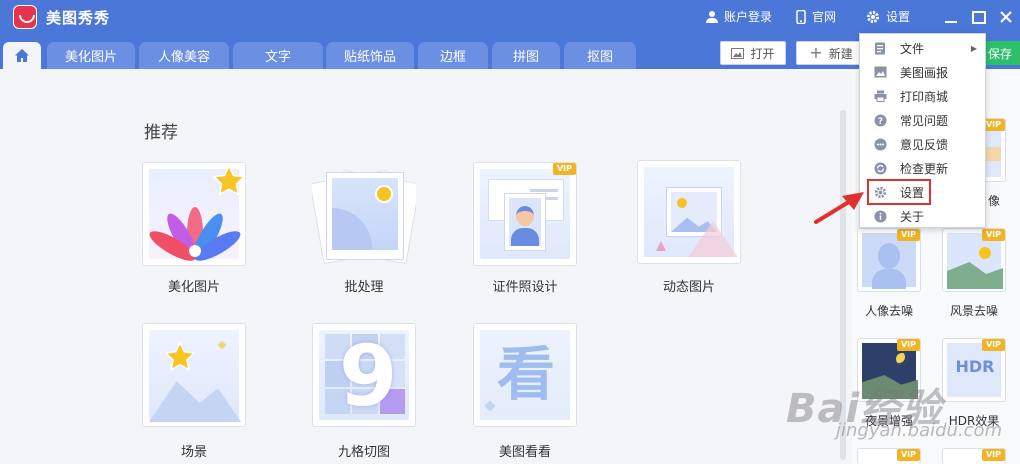  What do you see at coordinates (368, 376) in the screenshot?
I see `nine-numeral-icon: 9` at bounding box center [368, 376].